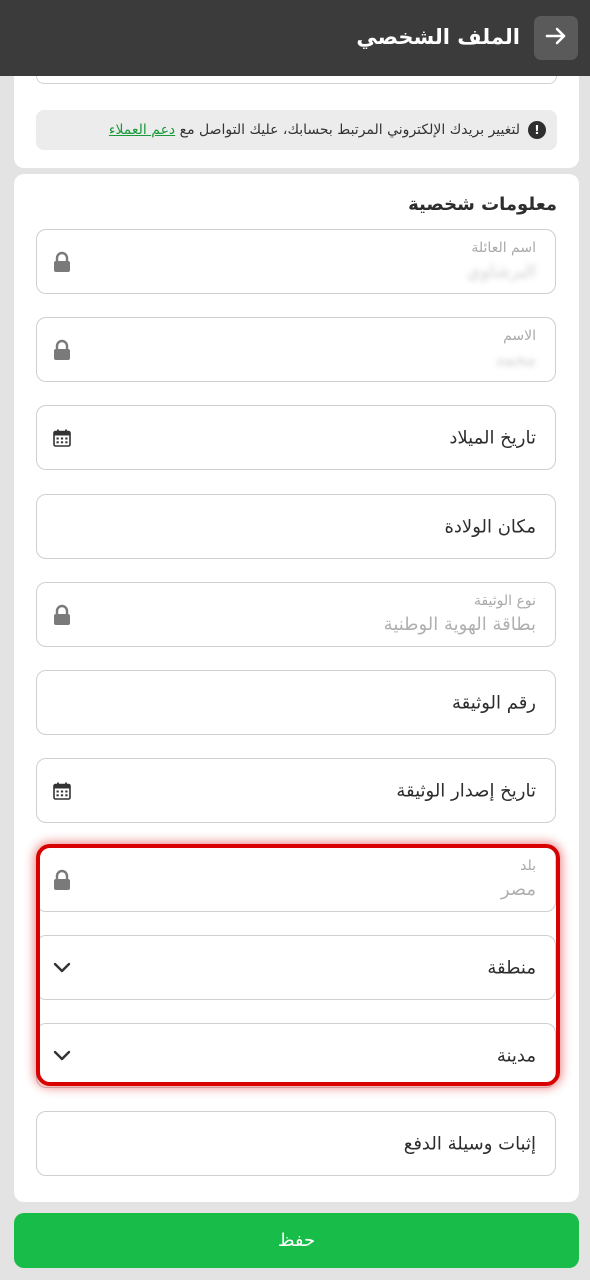 This screenshot has width=590, height=1280. Describe the element at coordinates (482, 204) in the screenshot. I see `section-title: معلومات شخصية` at that location.